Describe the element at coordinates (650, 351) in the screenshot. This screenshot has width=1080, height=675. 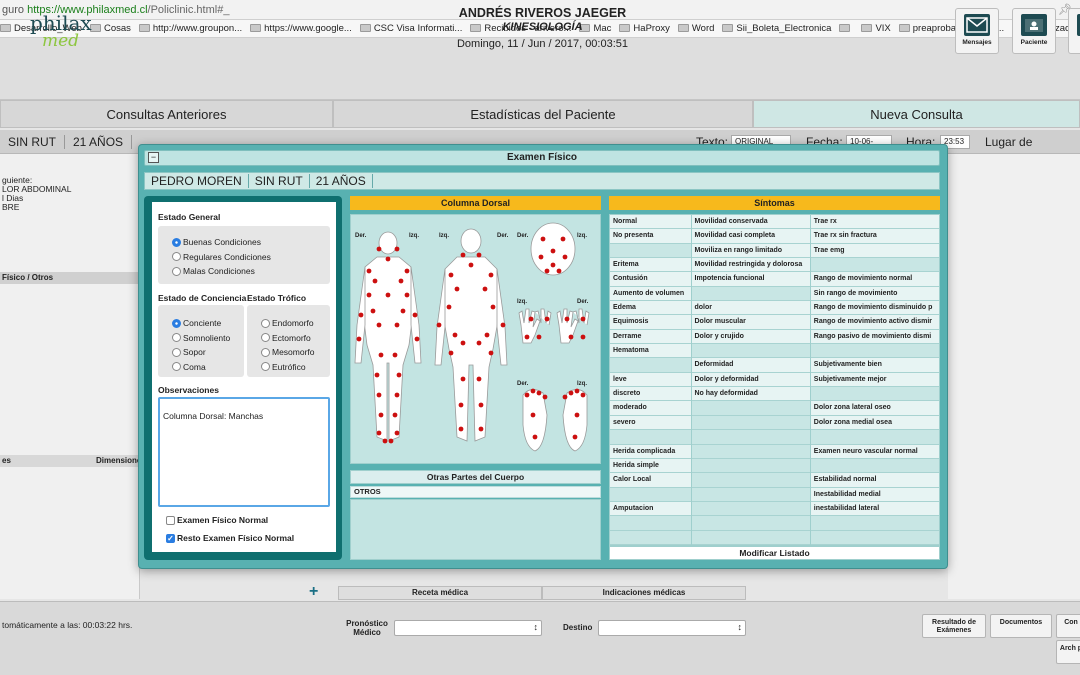
I see `sintoma-cell: Hematoma` at that location.